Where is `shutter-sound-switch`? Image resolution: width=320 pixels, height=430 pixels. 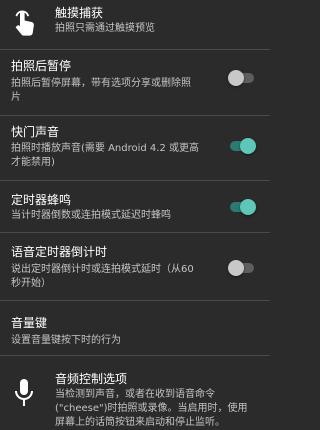 shutter-sound-switch is located at coordinates (242, 146).